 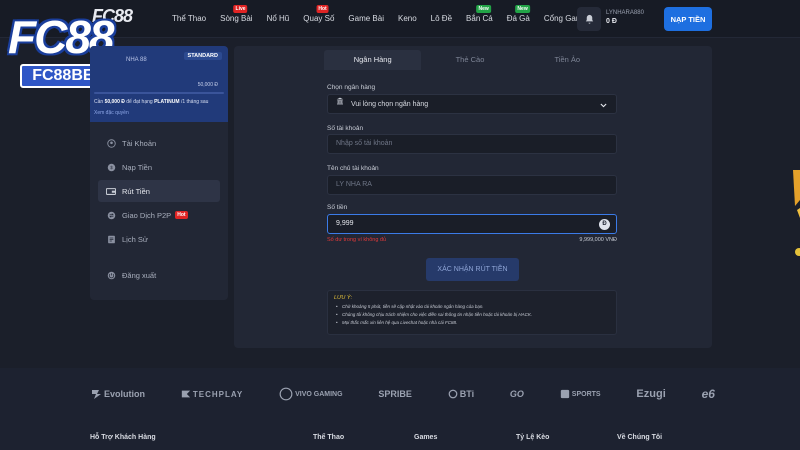 What do you see at coordinates (212, 394) in the screenshot?
I see `partner-techplay: TECHPLAY` at bounding box center [212, 394].